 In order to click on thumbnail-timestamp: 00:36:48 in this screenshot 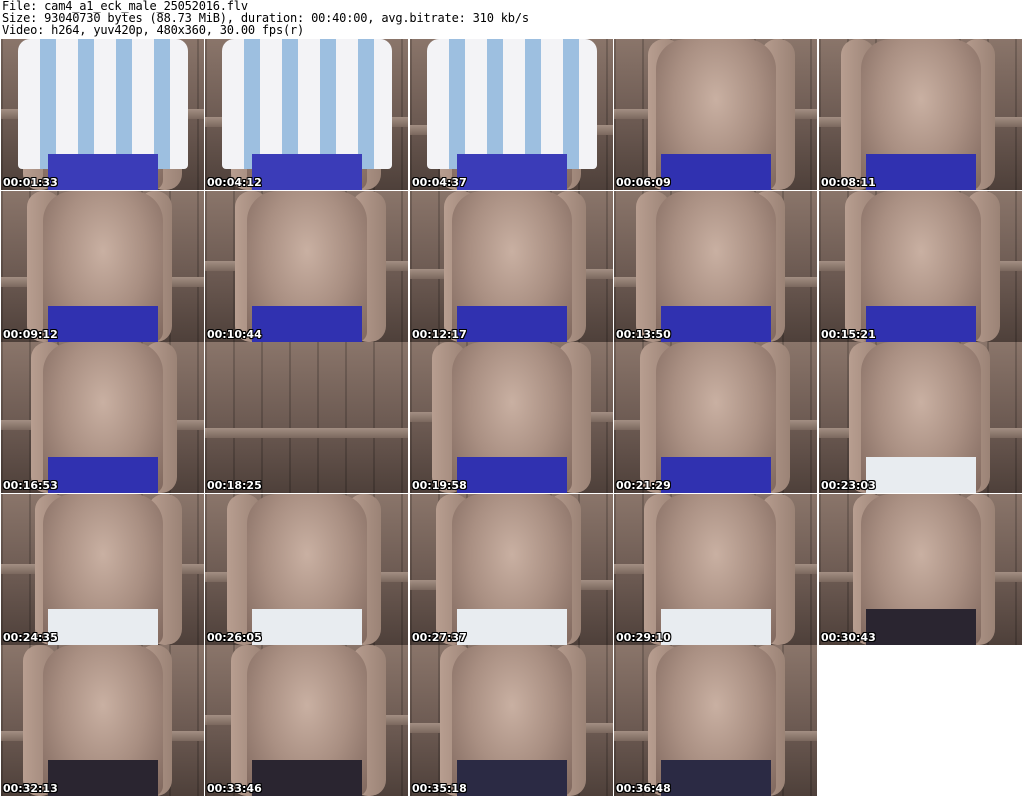, I will do `click(643, 788)`.